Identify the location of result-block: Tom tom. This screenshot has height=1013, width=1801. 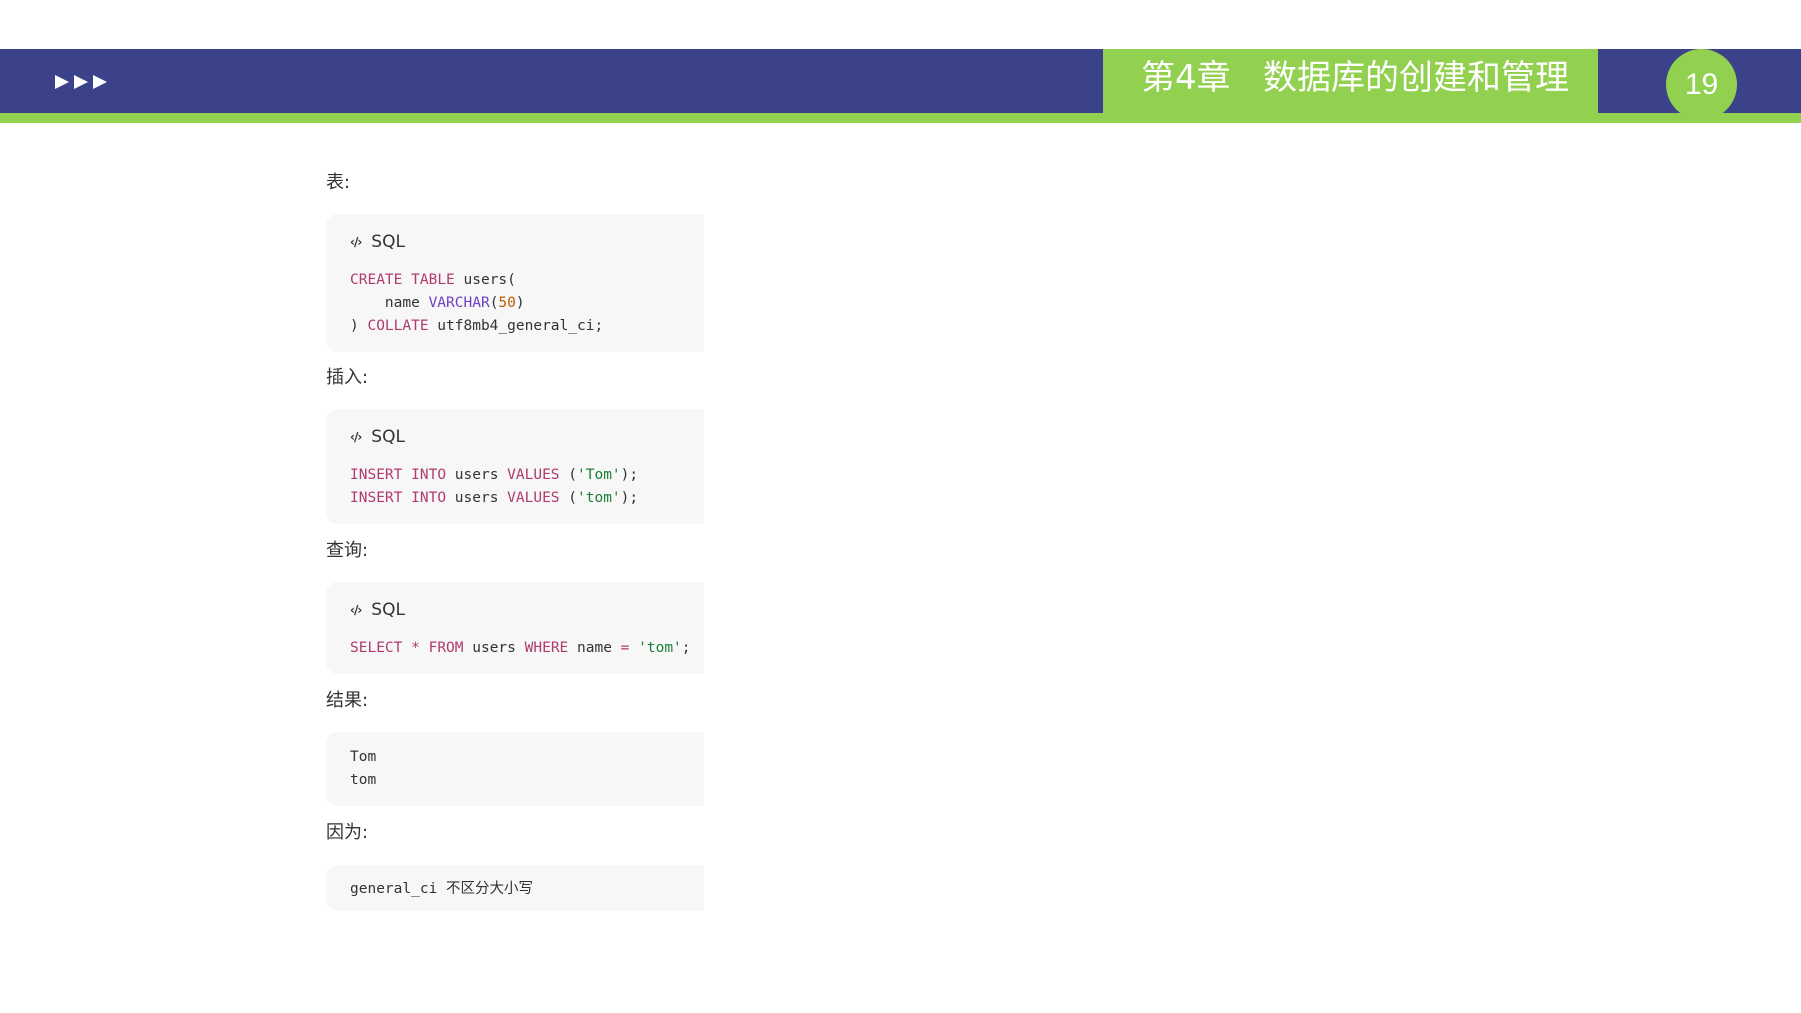
(515, 769).